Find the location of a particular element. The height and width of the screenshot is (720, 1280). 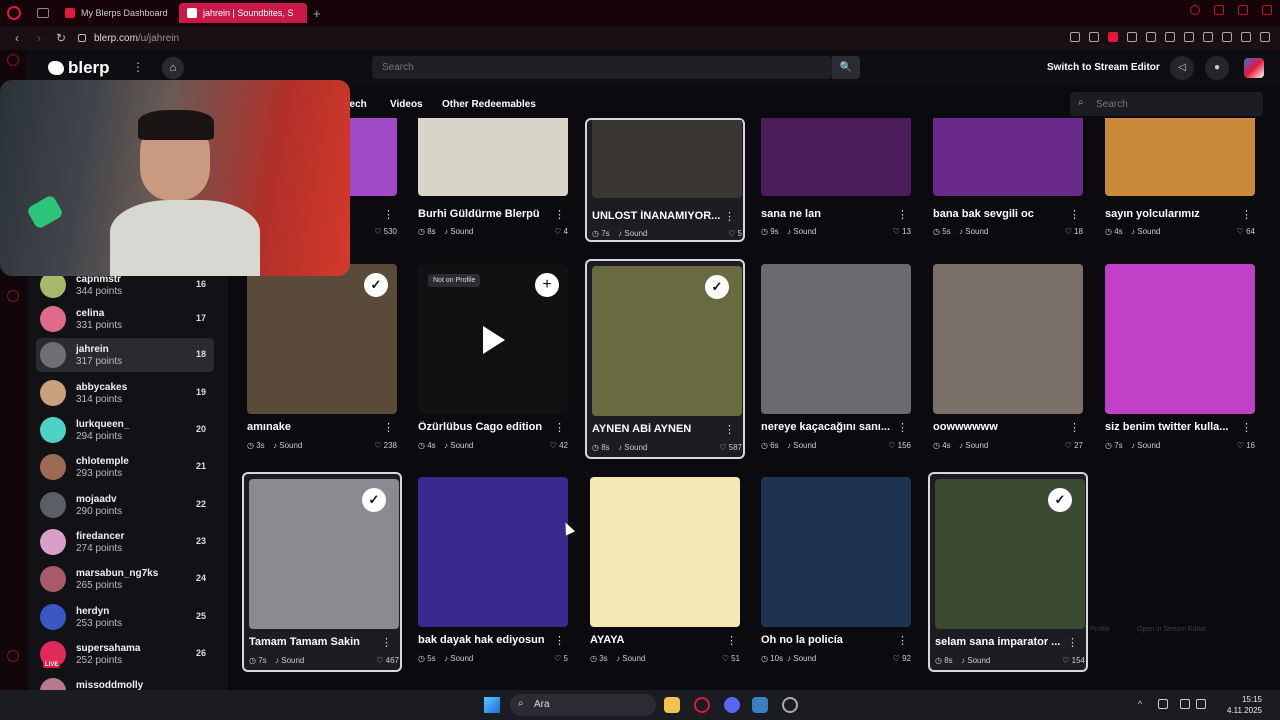

blerp-card: Oh no la policía ⋮ ◷ 10s ♪ Sound ♡ 92 is located at coordinates (836, 572).